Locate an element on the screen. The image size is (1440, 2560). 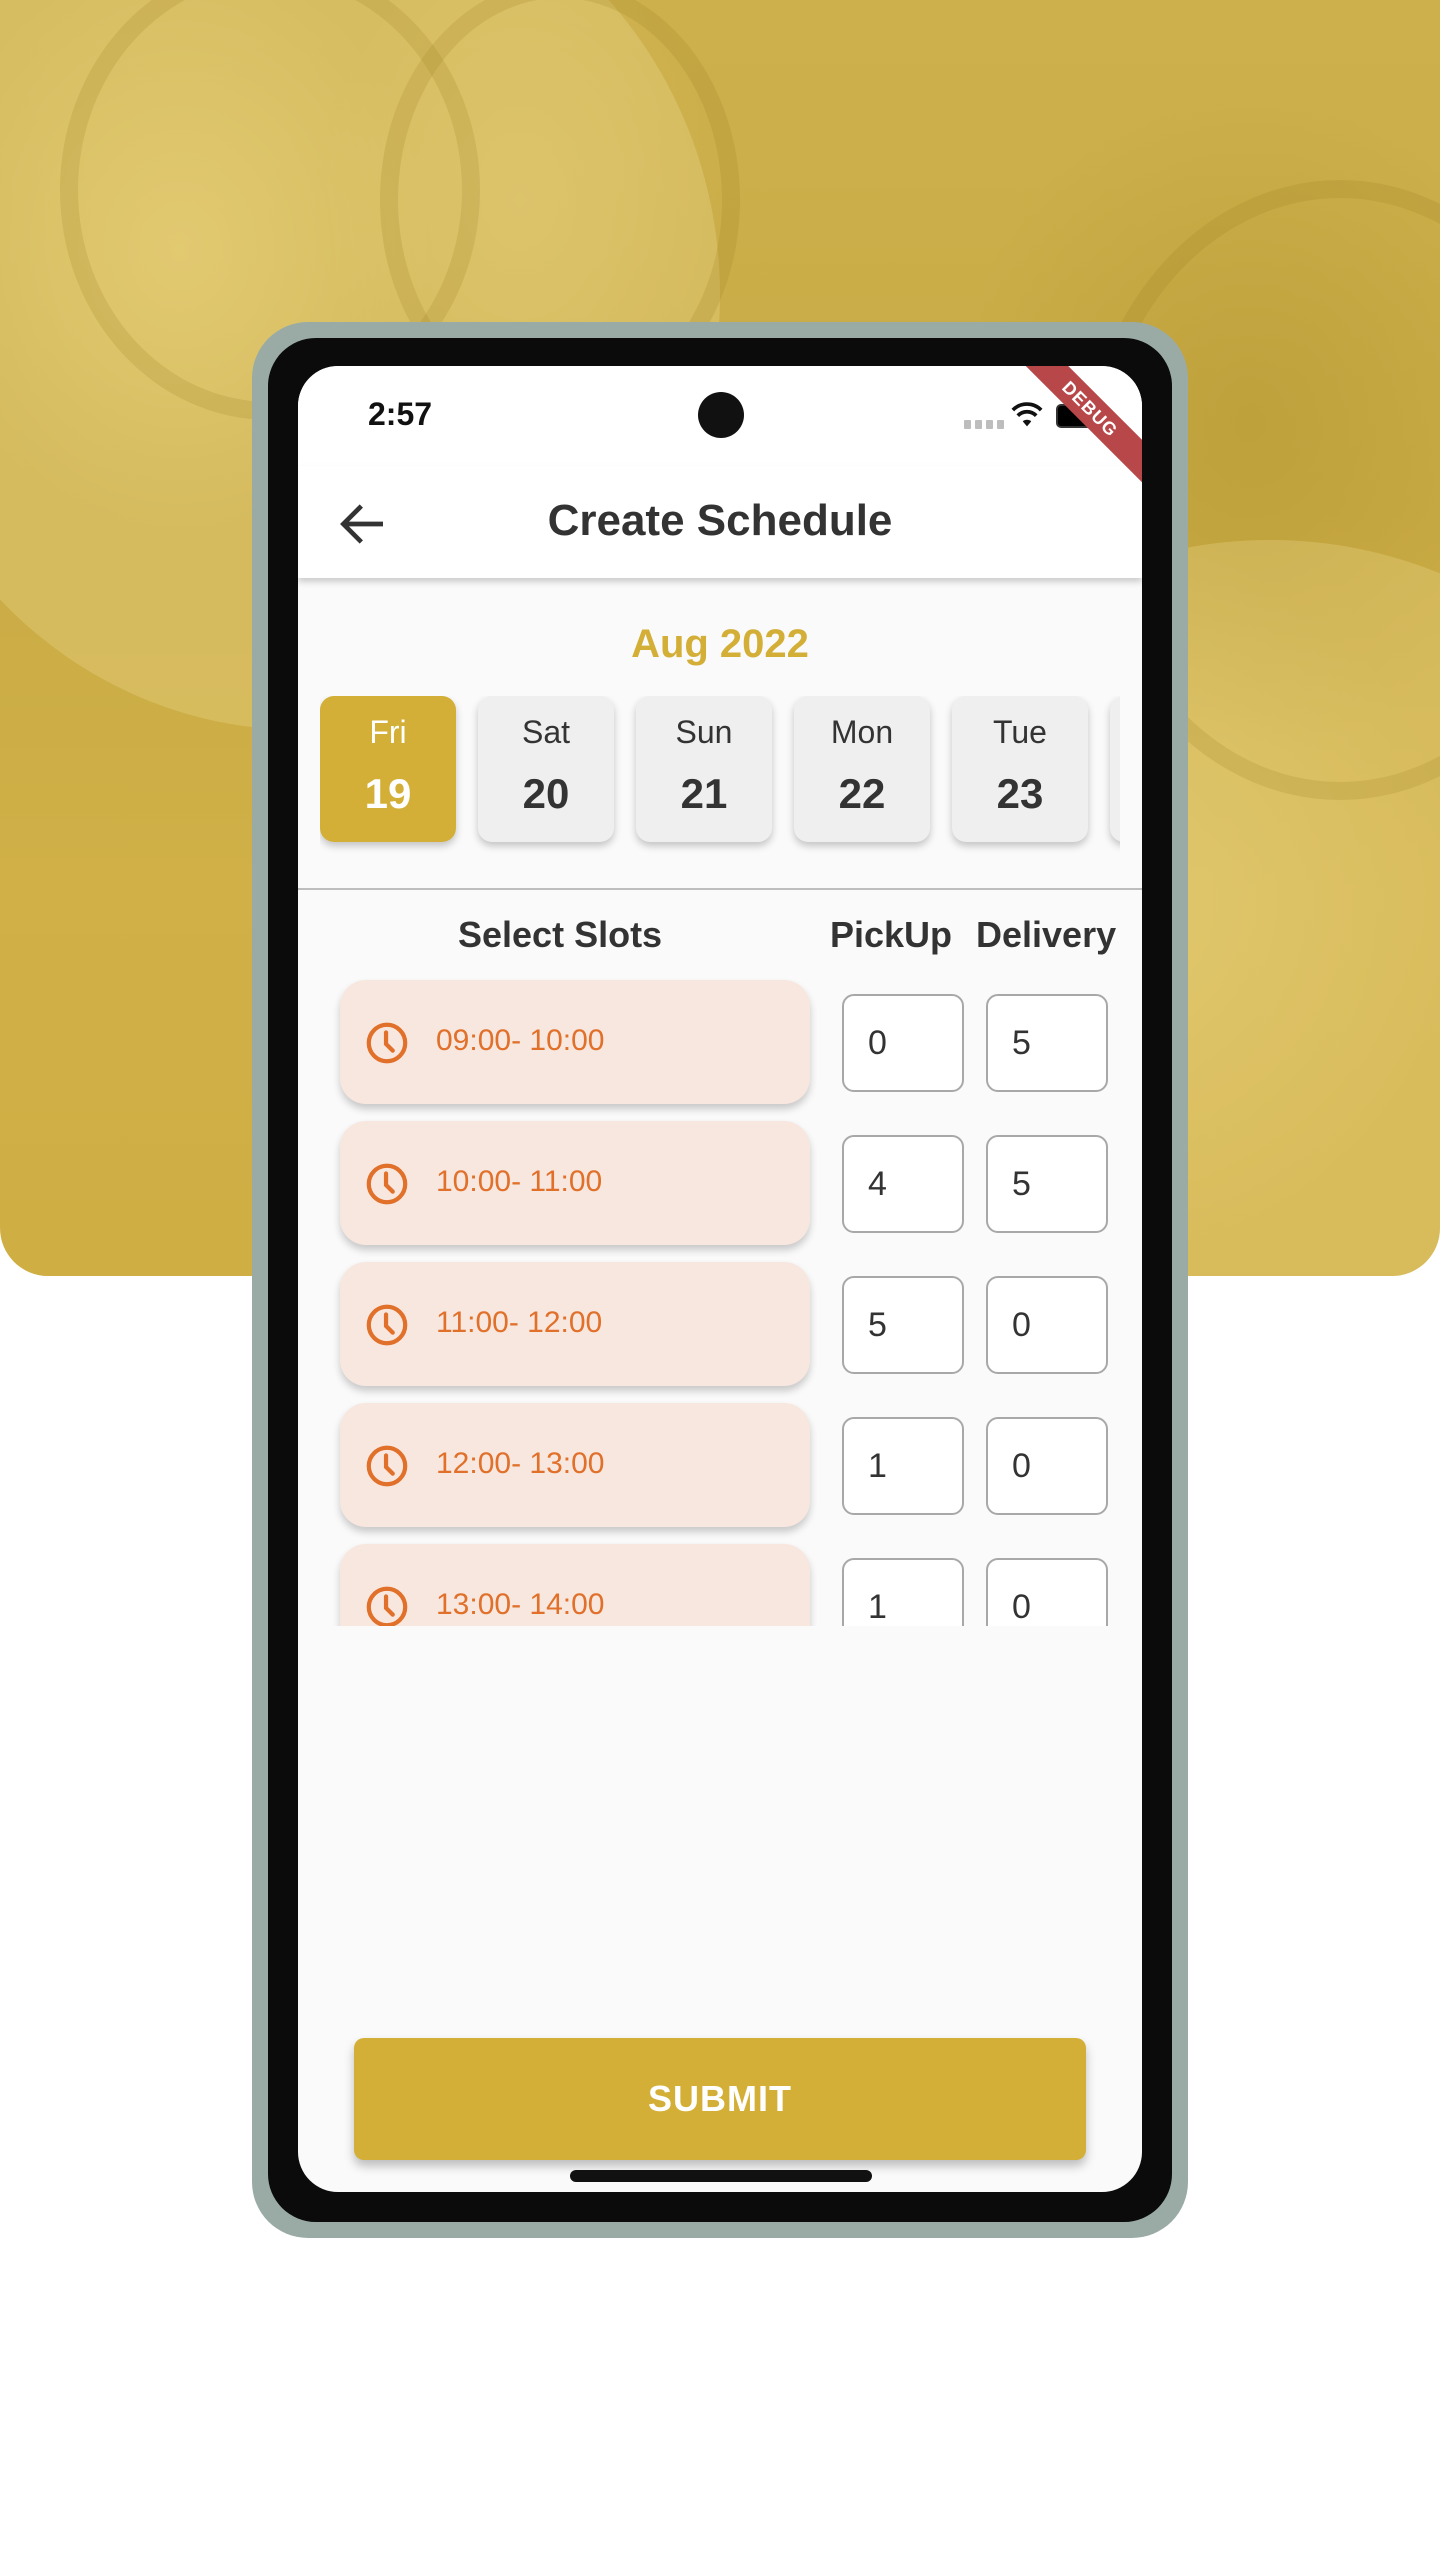
date-day-label: Fri is located at coordinates (388, 732).